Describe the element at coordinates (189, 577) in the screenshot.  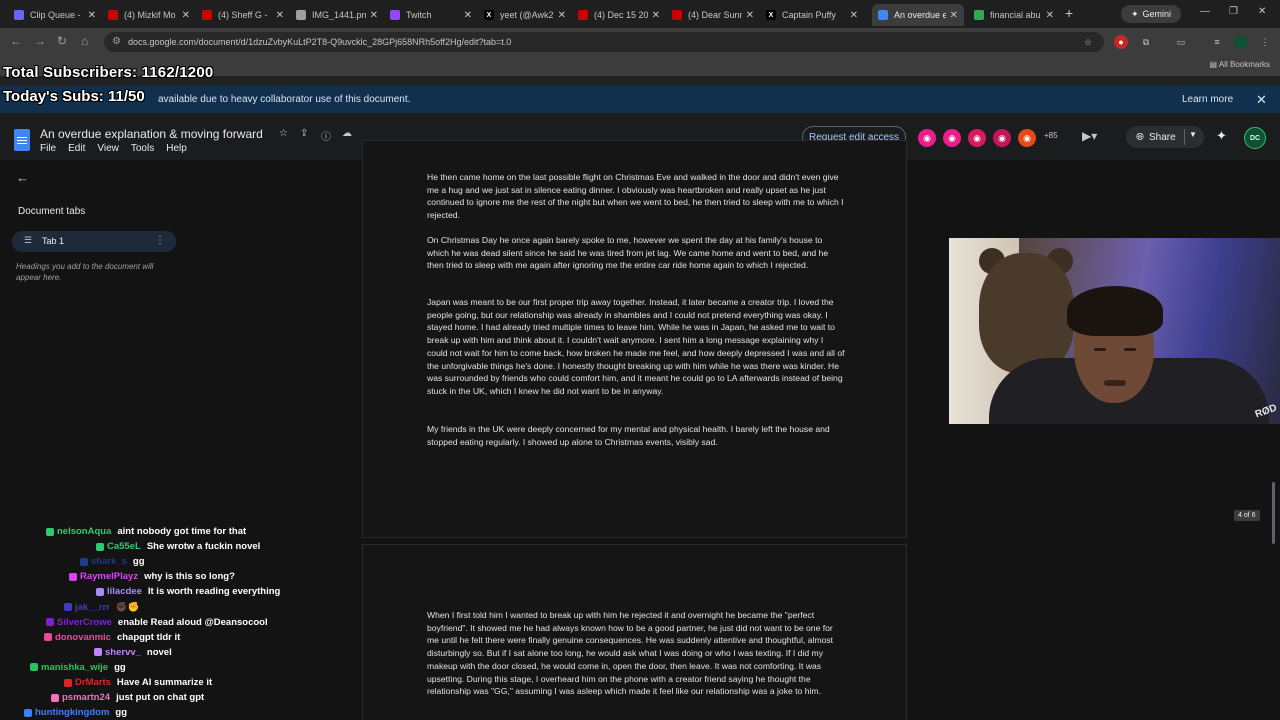
I see `chat-text: why is this so long?` at that location.